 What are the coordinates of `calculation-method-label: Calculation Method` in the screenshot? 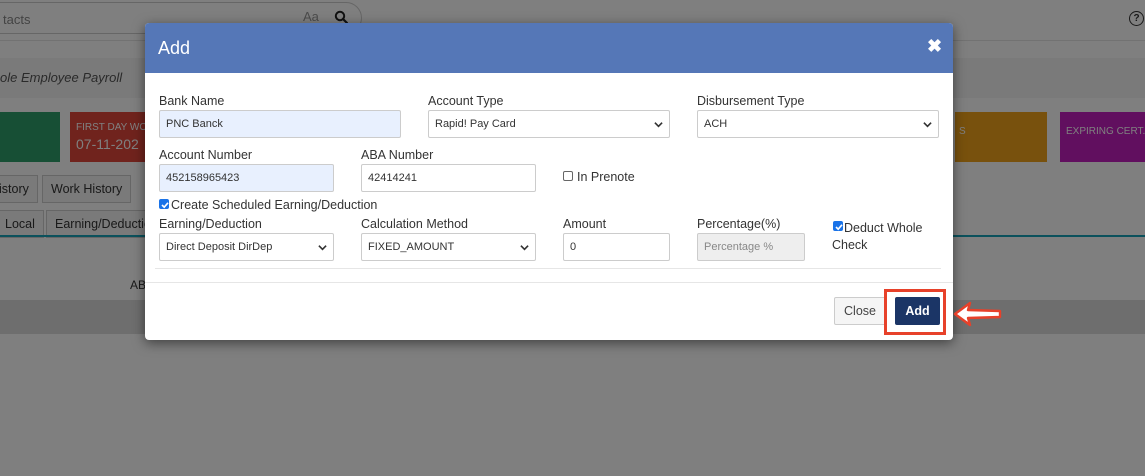 It's located at (415, 224).